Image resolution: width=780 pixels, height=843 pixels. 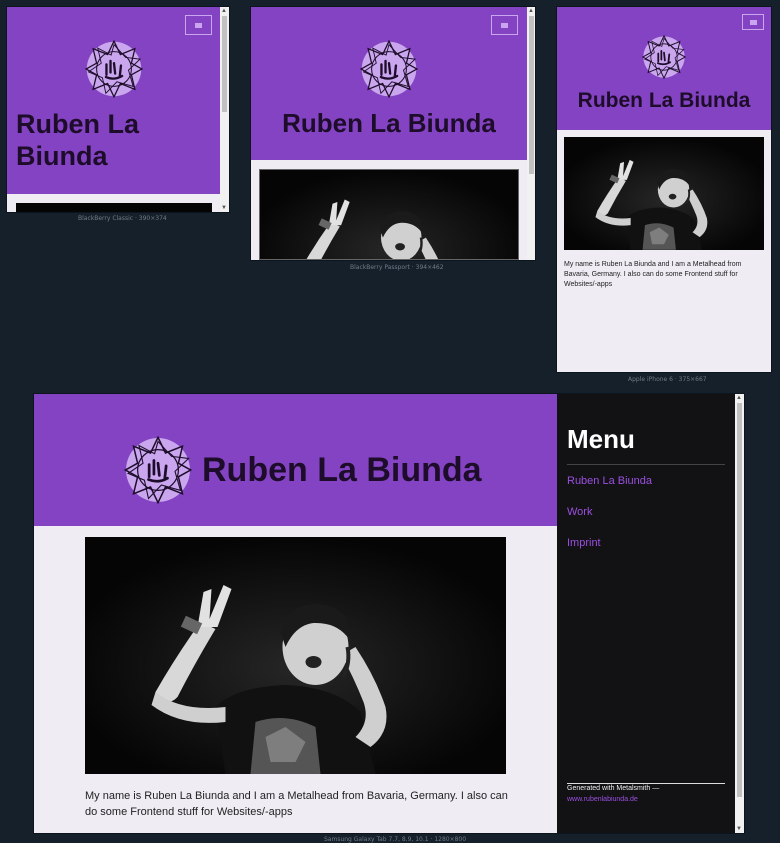 What do you see at coordinates (122, 218) in the screenshot?
I see `device-caption: BlackBerry Classic · 390×374` at bounding box center [122, 218].